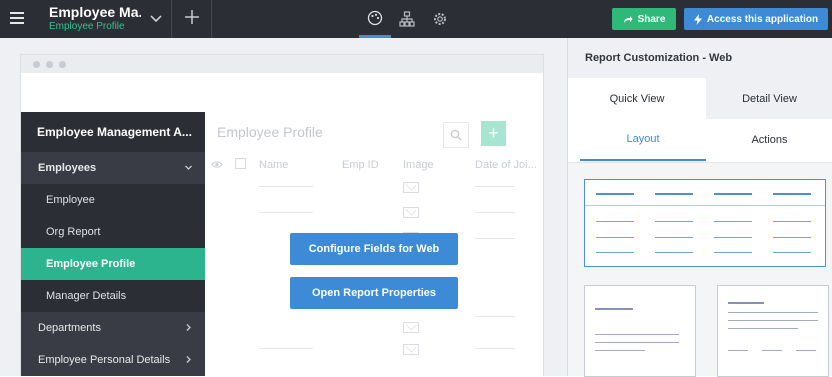 The height and width of the screenshot is (377, 832). Describe the element at coordinates (493, 133) in the screenshot. I see `add-record-button: +` at that location.